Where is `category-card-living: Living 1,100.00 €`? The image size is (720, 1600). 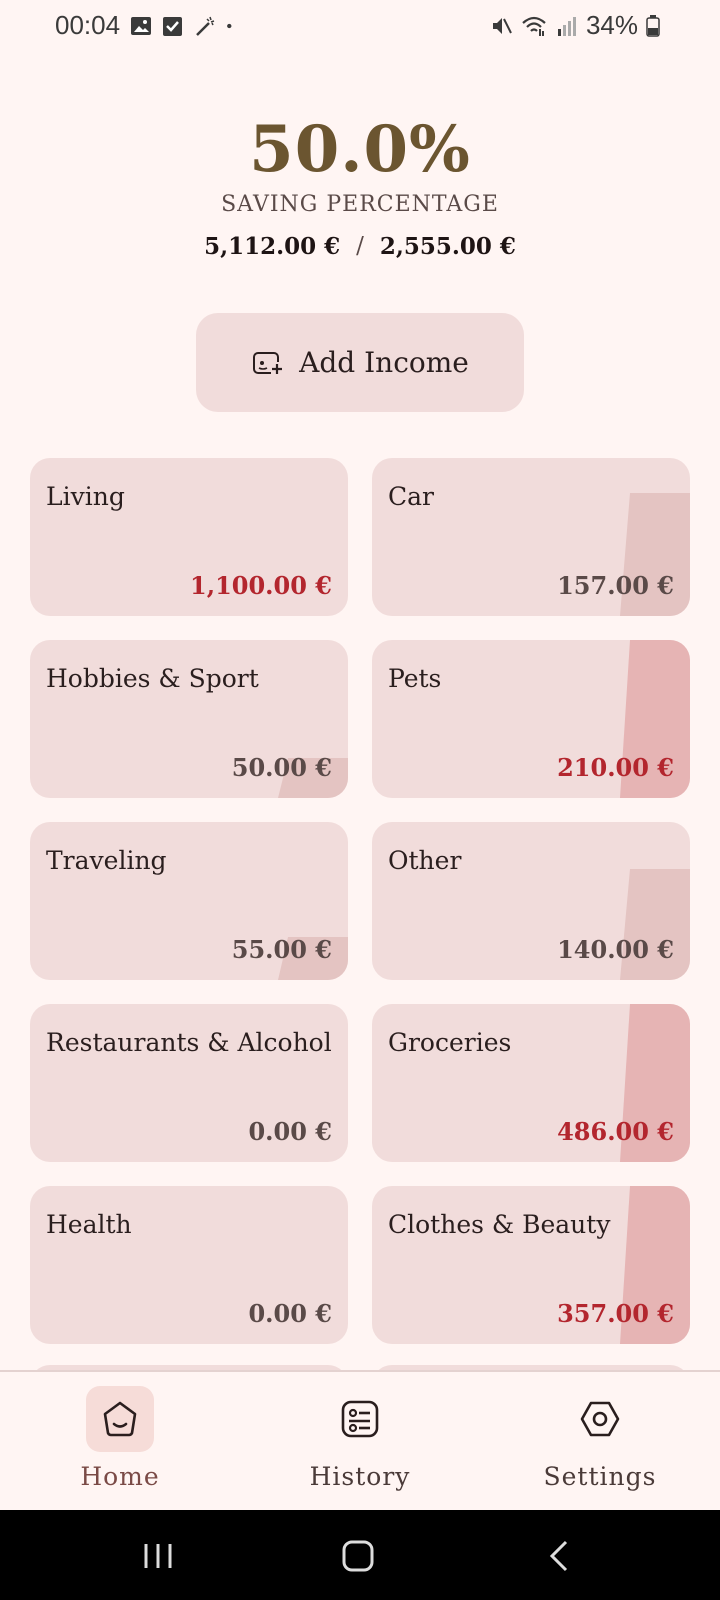
category-card-living: Living 1,100.00 € is located at coordinates (189, 537).